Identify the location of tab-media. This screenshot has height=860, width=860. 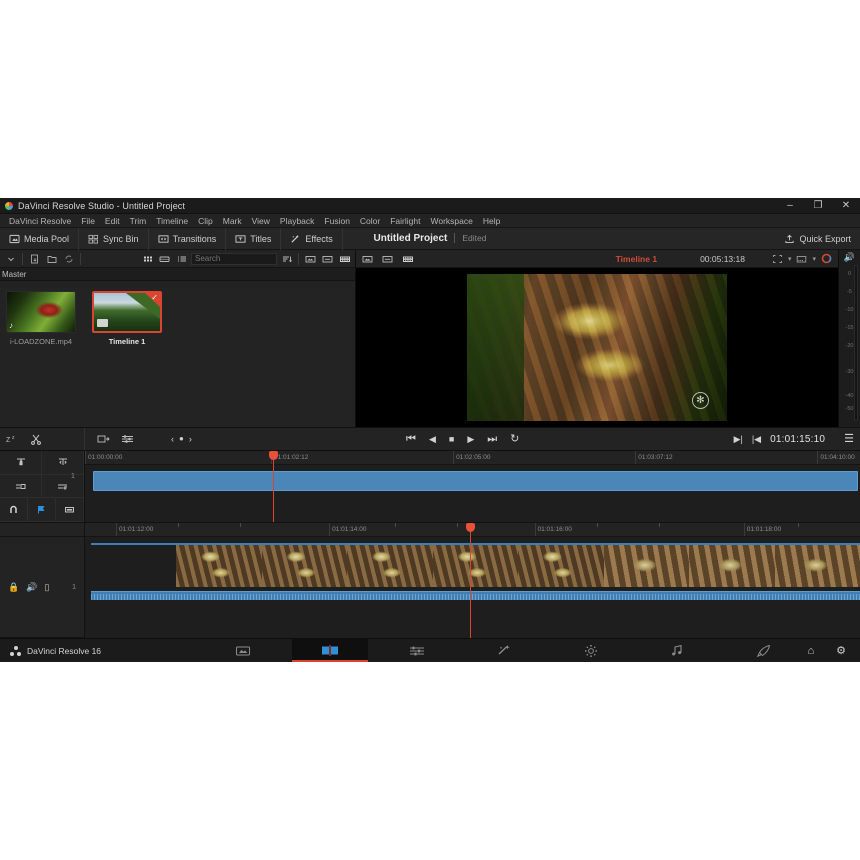
(243, 650).